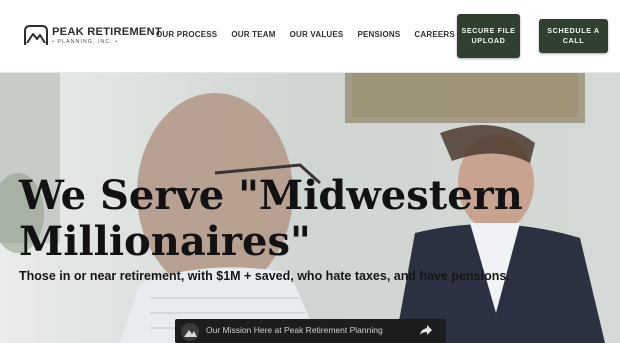  Describe the element at coordinates (36, 35) in the screenshot. I see `mountain-logo-icon` at that location.